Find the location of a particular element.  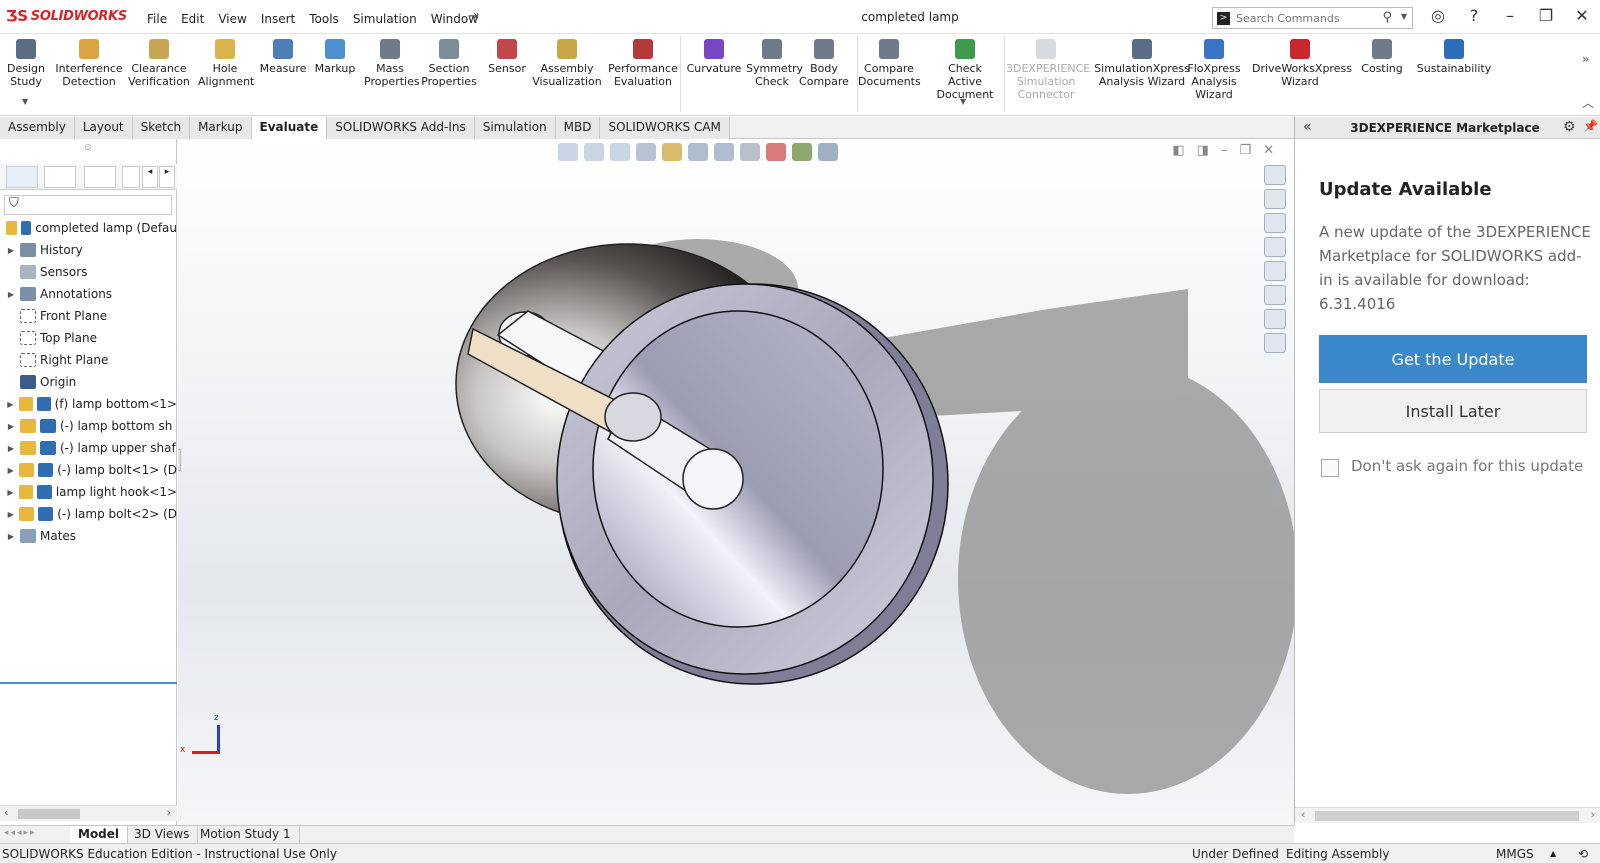

mass-properties-button: Mass Properties is located at coordinates (392, 63).